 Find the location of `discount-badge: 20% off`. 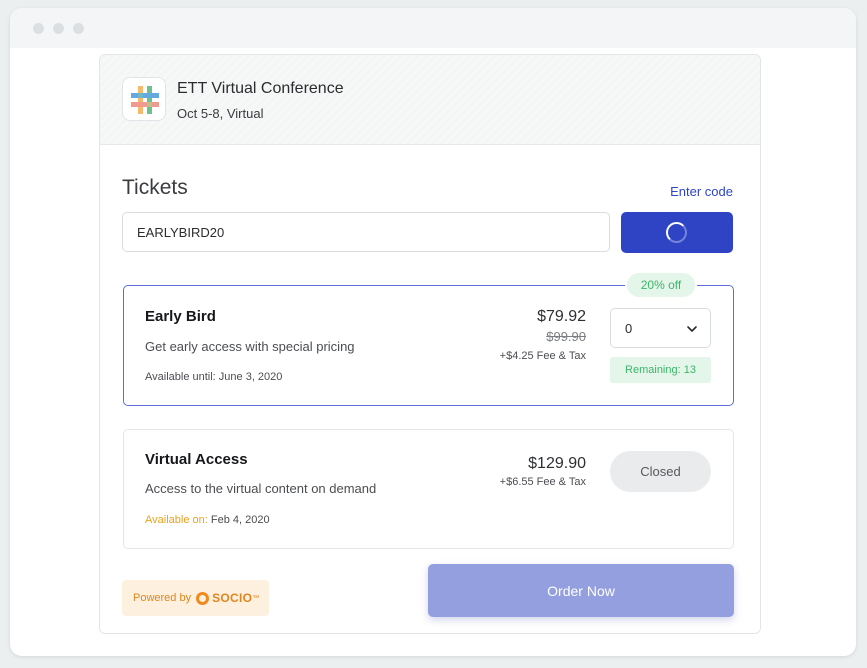

discount-badge: 20% off is located at coordinates (661, 285).